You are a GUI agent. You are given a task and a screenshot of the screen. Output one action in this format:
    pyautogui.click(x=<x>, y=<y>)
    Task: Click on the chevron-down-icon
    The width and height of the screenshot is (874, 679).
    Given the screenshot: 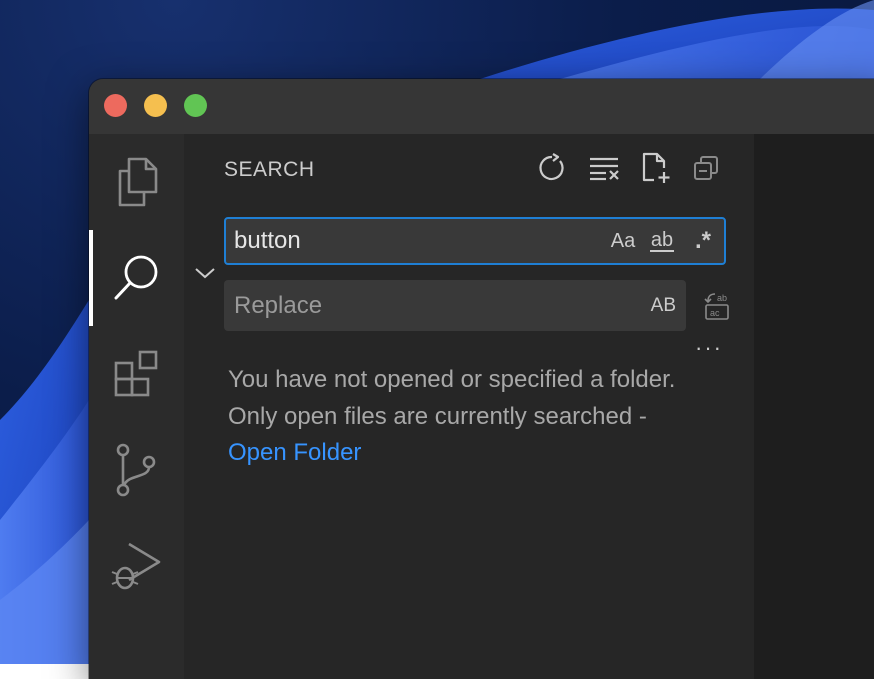 What is the action you would take?
    pyautogui.click(x=205, y=273)
    